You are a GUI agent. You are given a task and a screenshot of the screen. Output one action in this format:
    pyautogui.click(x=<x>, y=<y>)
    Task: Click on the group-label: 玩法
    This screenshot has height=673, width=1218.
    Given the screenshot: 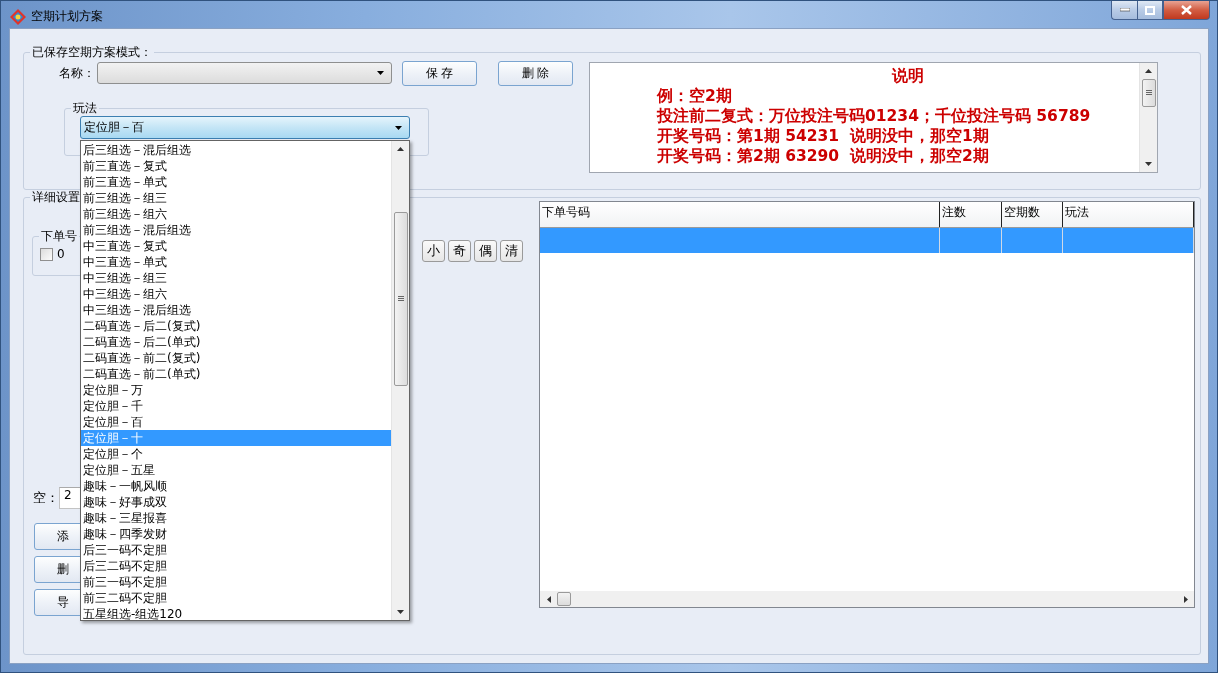 What is the action you would take?
    pyautogui.click(x=85, y=108)
    